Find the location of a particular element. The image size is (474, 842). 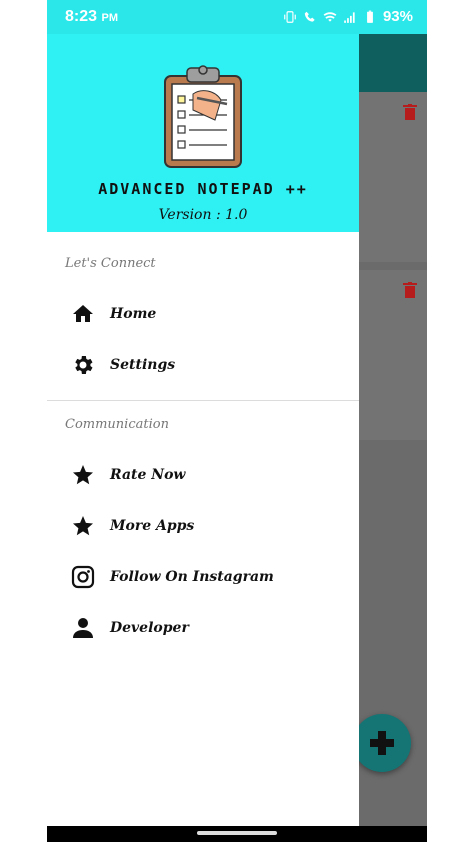

battery-percent: 93% is located at coordinates (397, 16).